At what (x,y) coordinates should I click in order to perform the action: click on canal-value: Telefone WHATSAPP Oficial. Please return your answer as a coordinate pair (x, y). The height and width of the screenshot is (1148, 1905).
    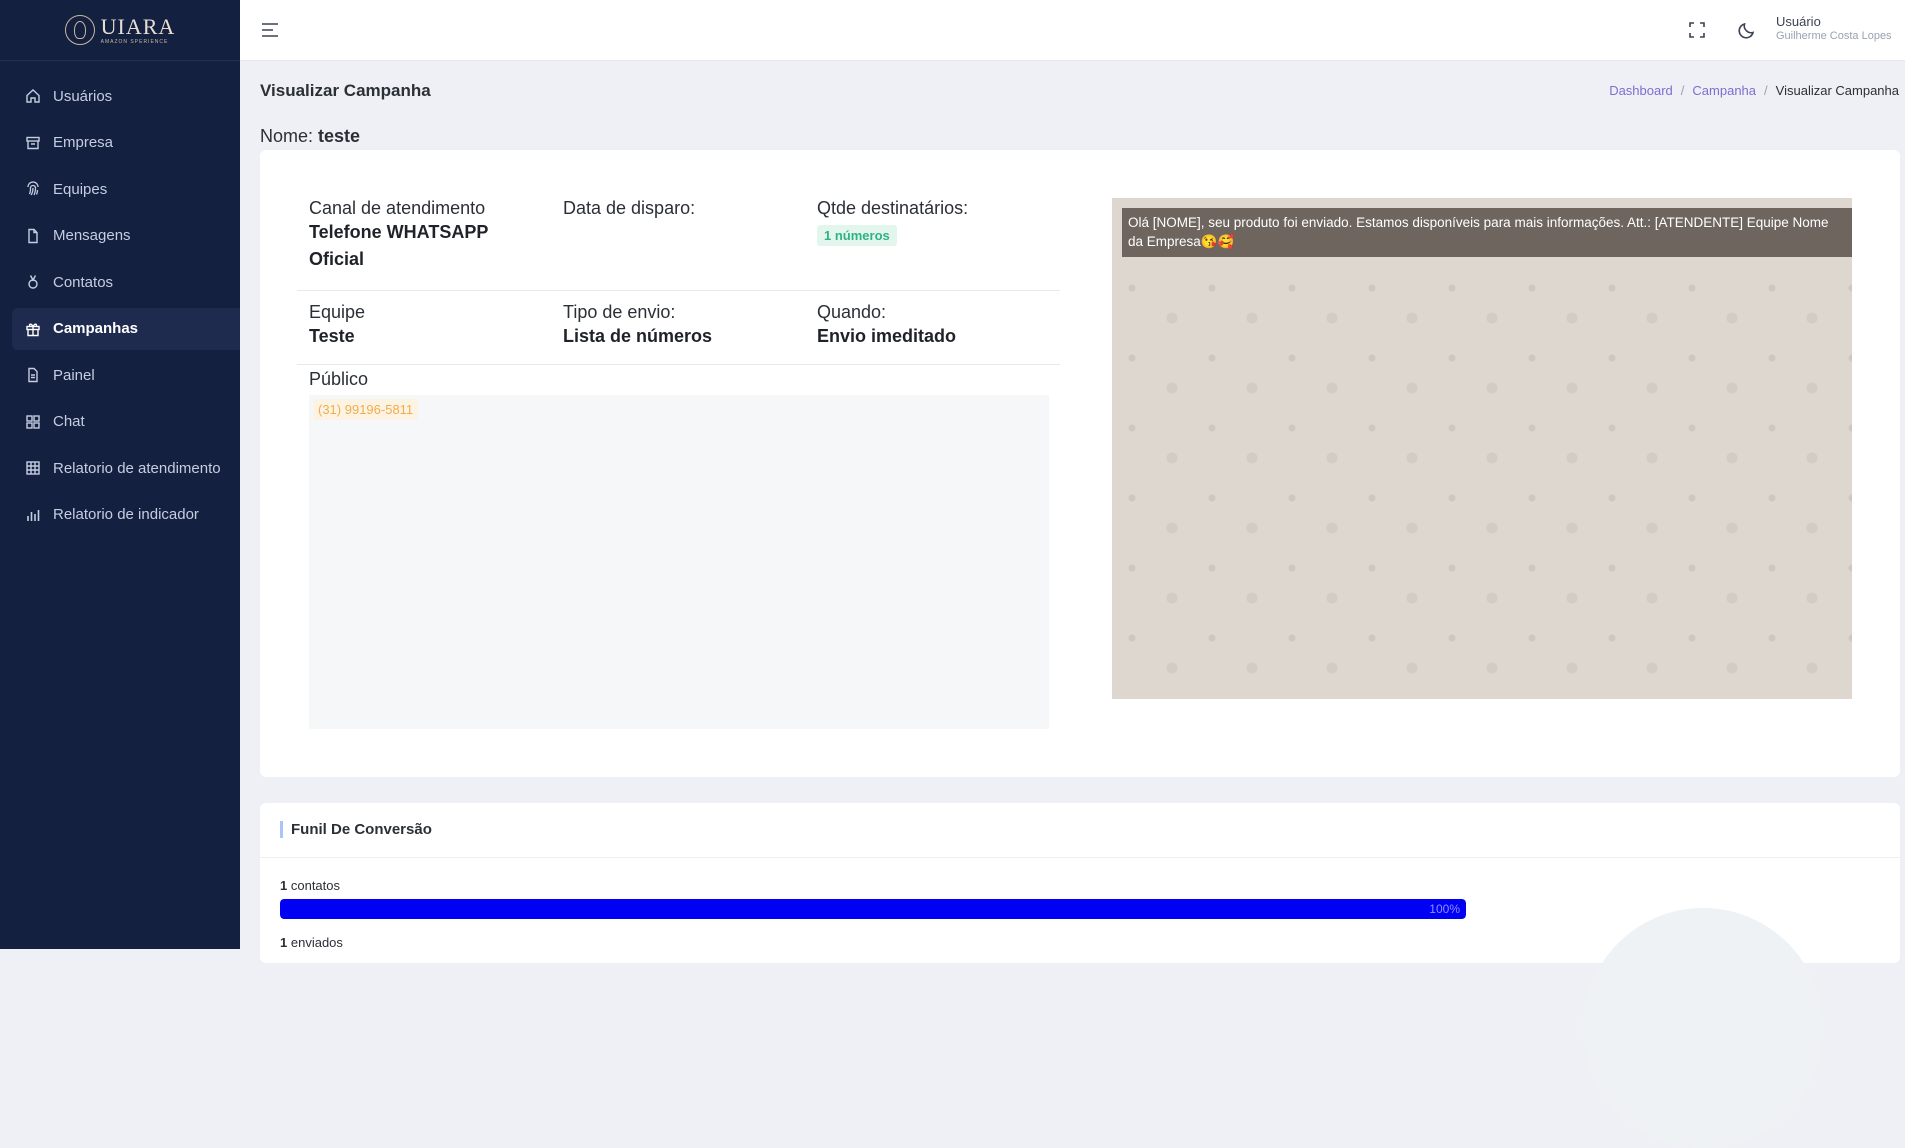
    Looking at the image, I should click on (399, 245).